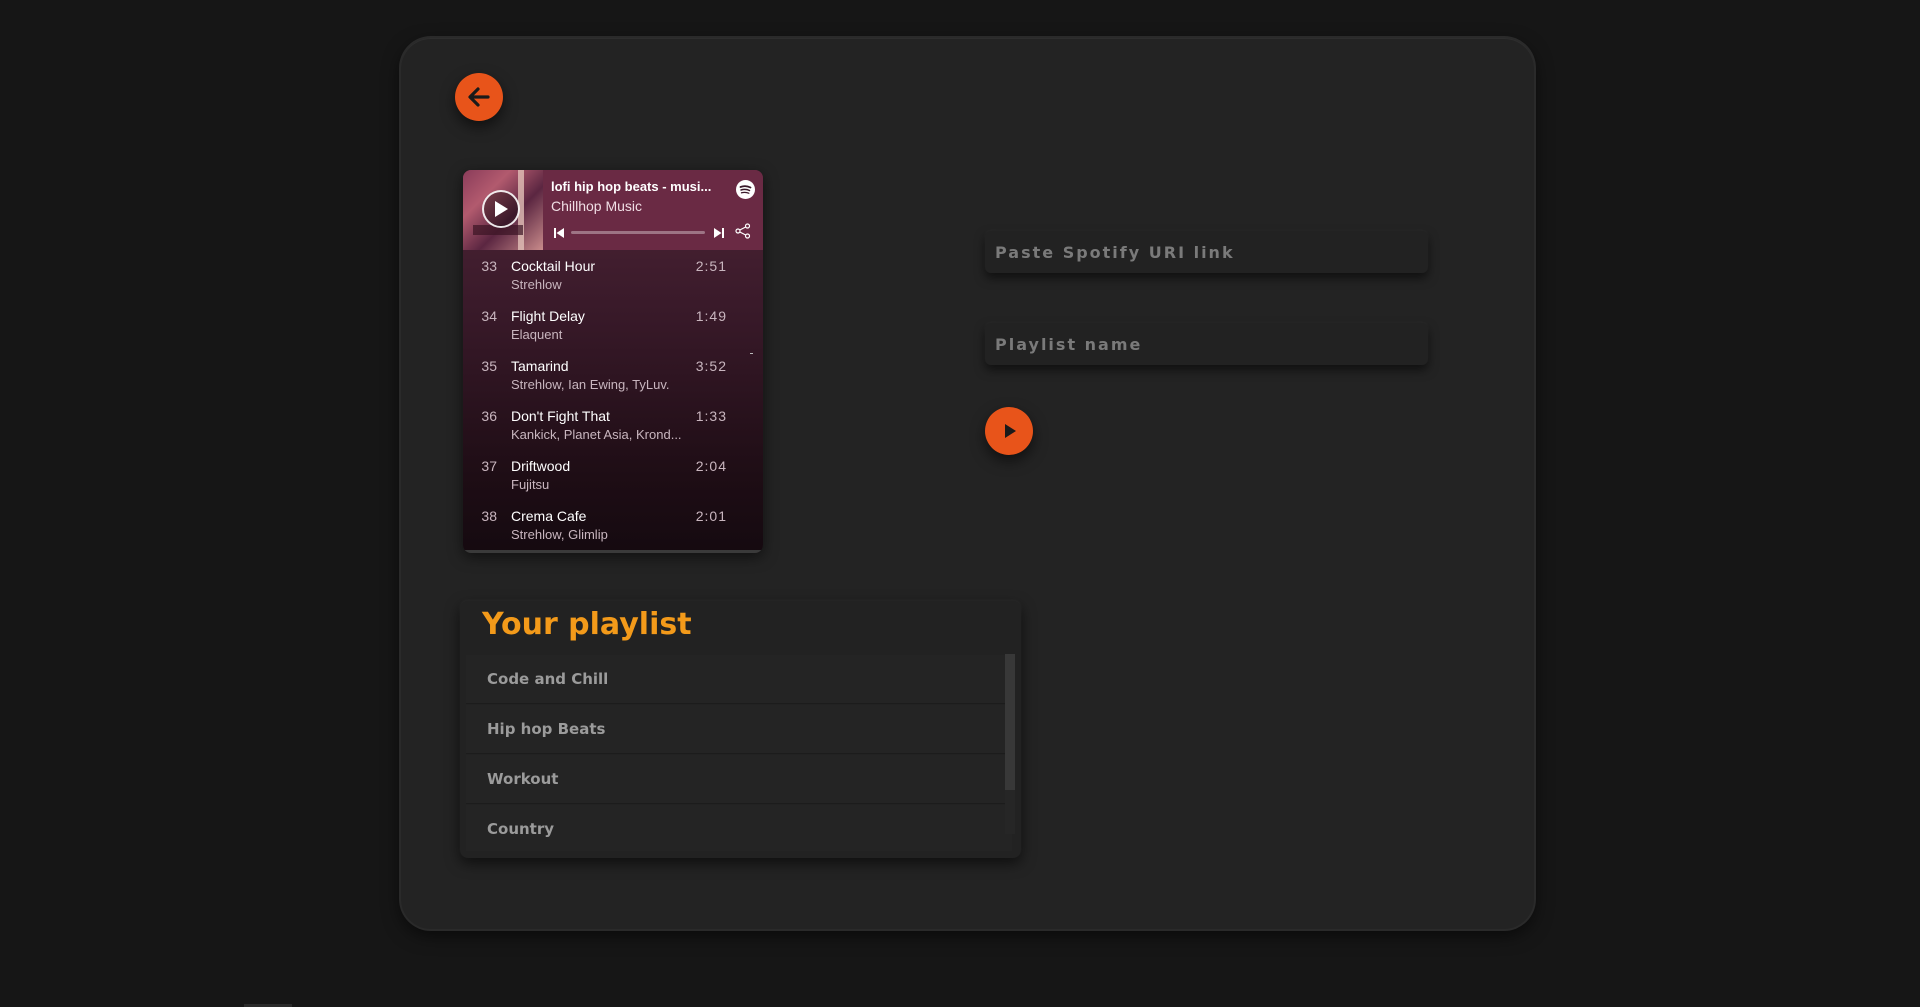  What do you see at coordinates (489, 416) in the screenshot?
I see `track-number: 36` at bounding box center [489, 416].